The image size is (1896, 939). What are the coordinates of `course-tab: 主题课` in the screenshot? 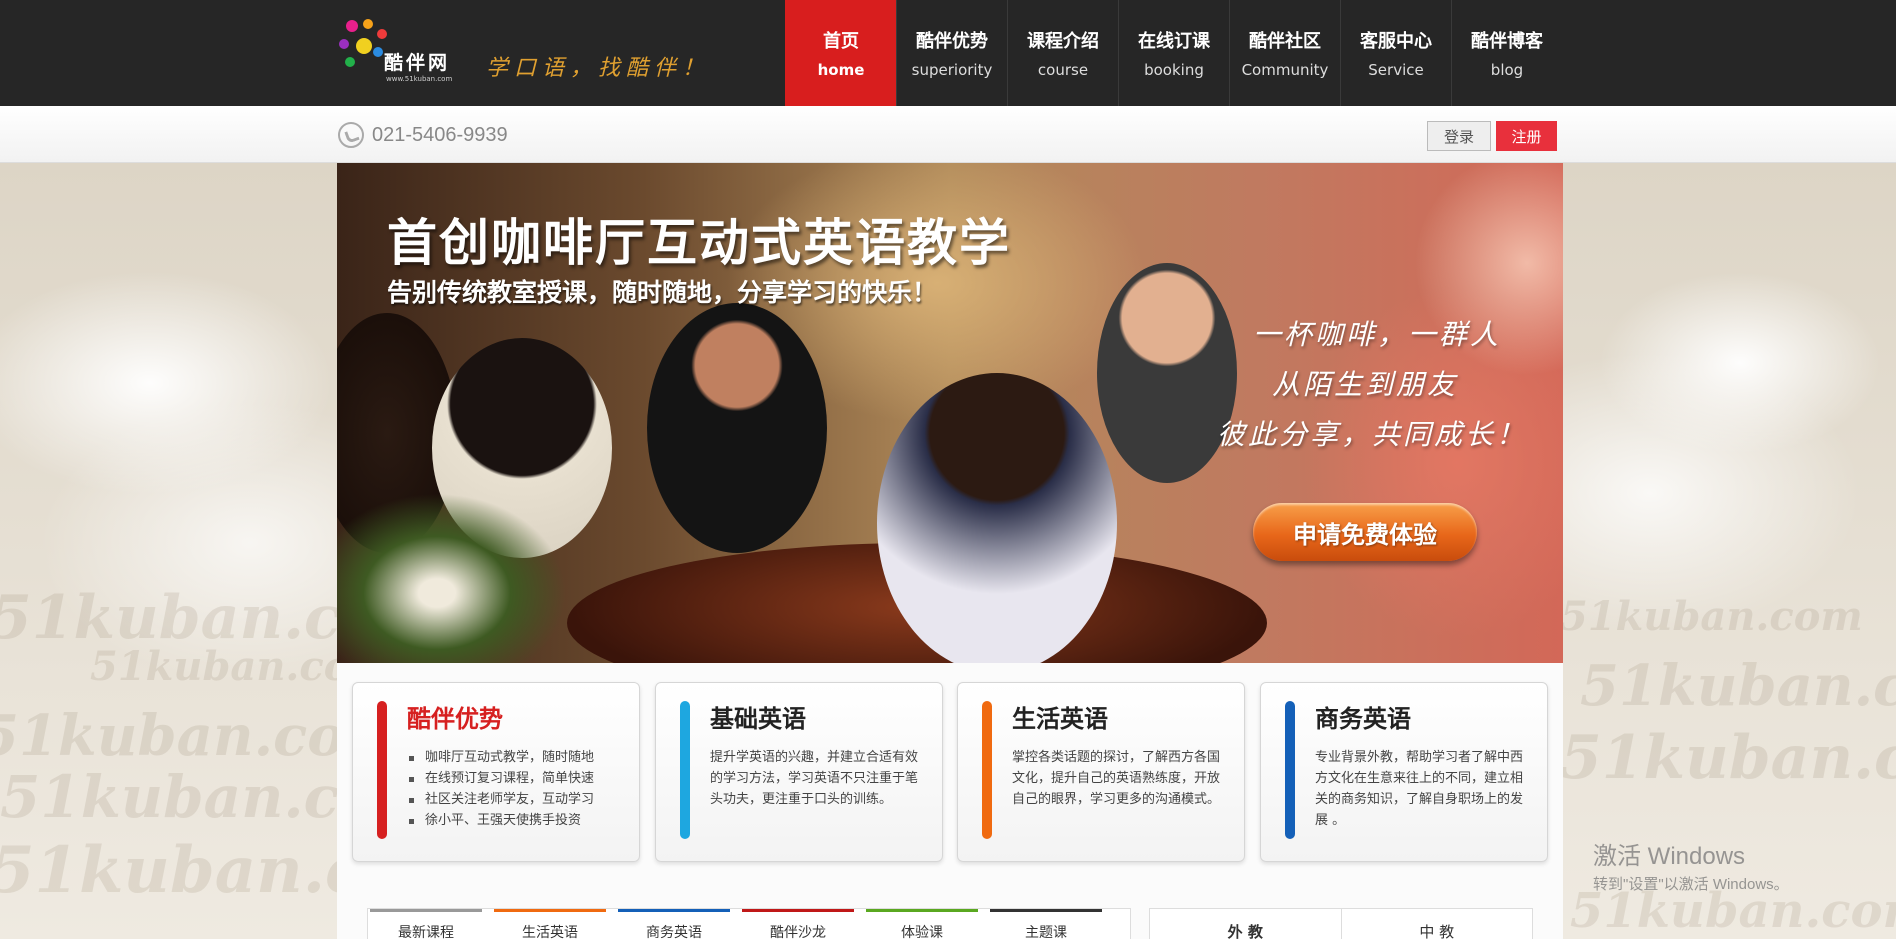 It's located at (1046, 924).